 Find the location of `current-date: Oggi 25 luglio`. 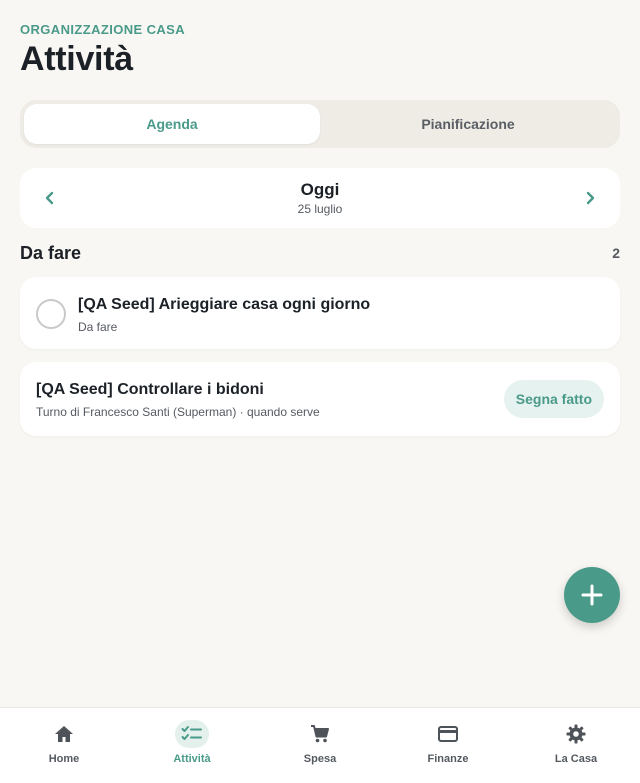

current-date: Oggi 25 luglio is located at coordinates (320, 198).